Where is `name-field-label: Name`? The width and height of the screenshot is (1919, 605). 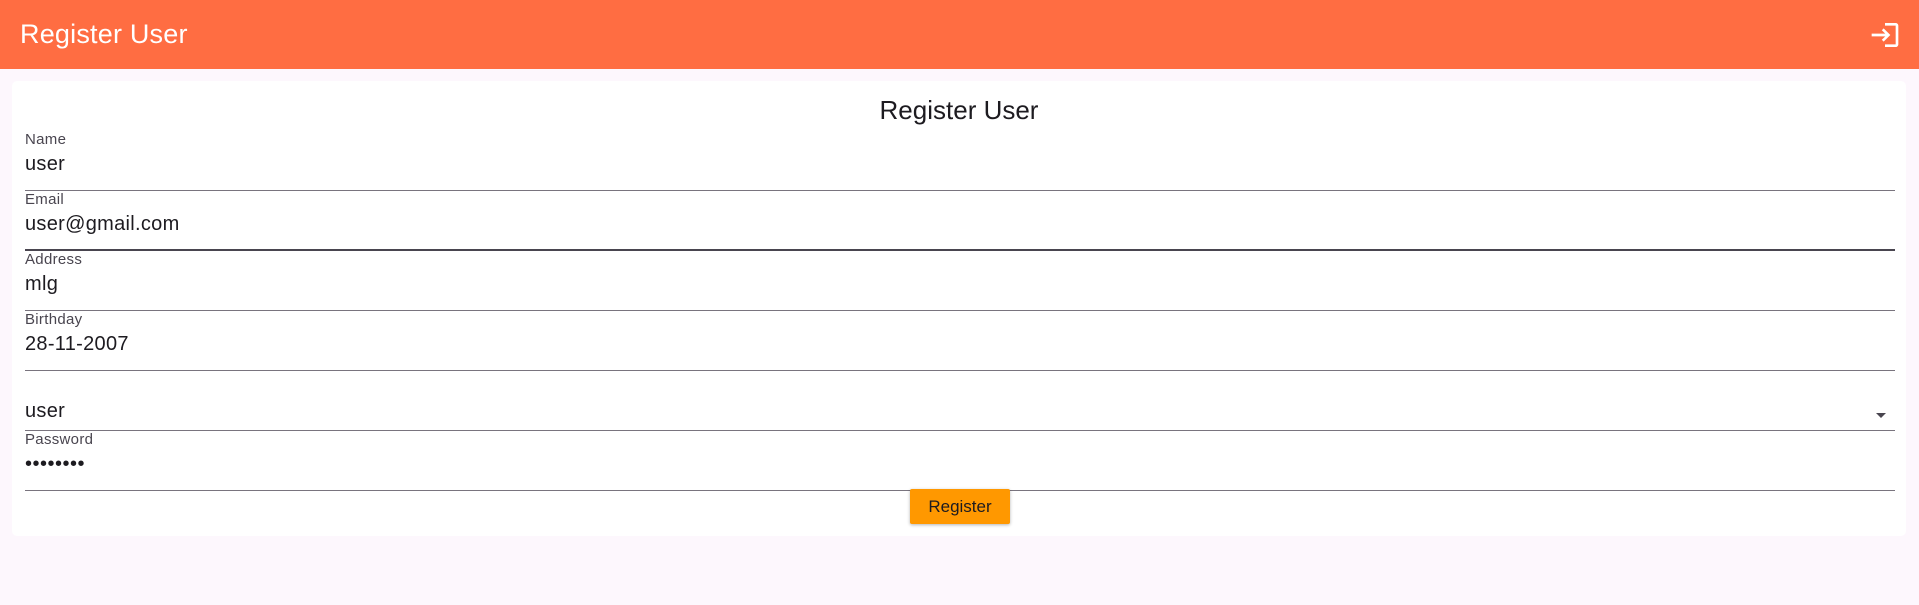 name-field-label: Name is located at coordinates (46, 139).